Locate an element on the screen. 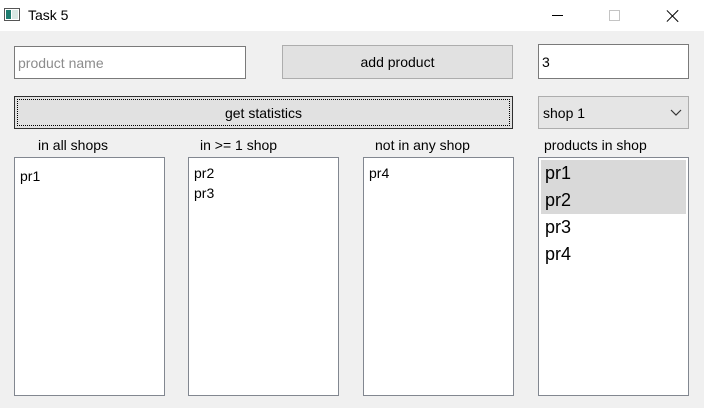  maximize-button is located at coordinates (614, 15).